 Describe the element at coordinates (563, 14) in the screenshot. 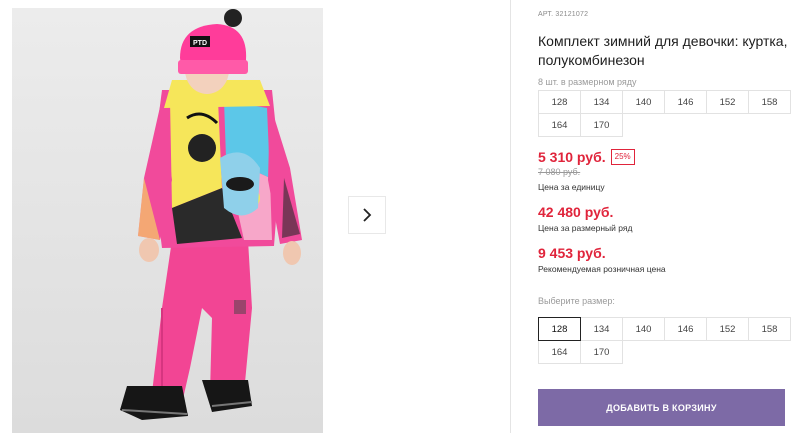

I see `product-sku: АРТ. 32121072` at that location.